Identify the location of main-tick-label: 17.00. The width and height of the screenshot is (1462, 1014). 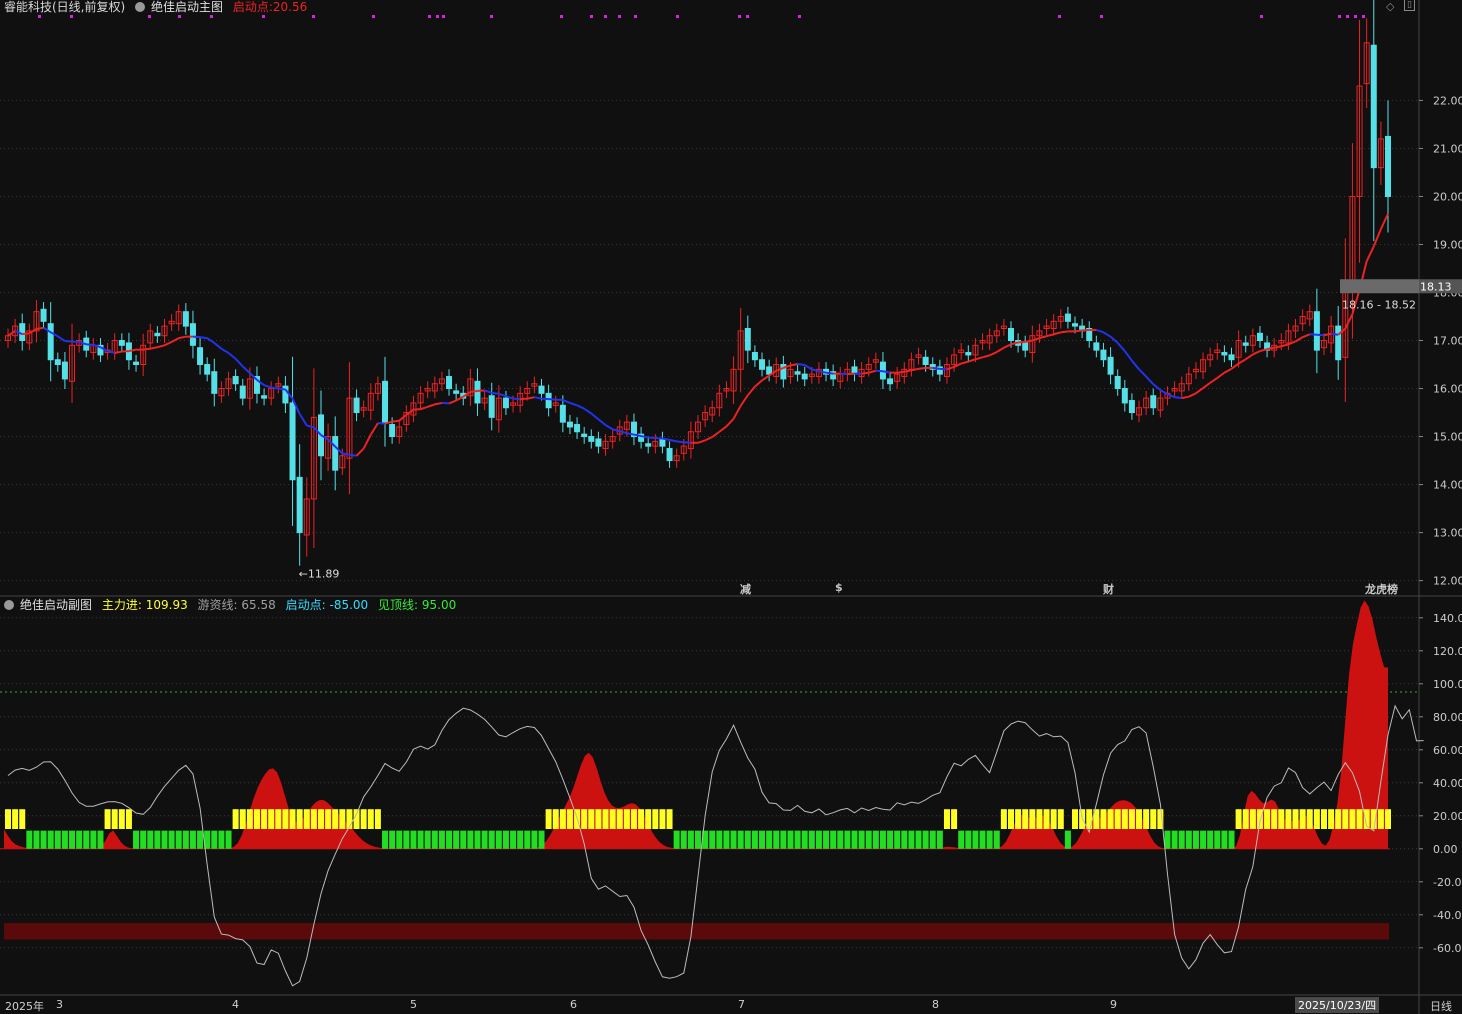
(1447, 341).